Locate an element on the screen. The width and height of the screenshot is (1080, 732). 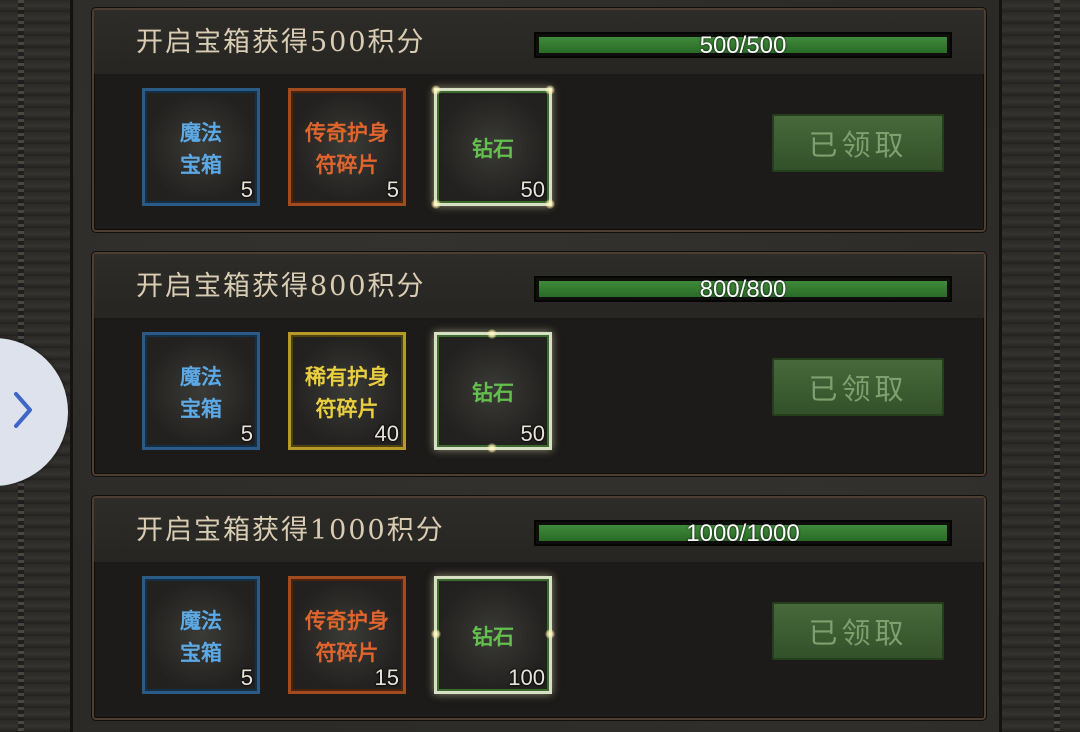
item-name: 稀有护身 符碎片 is located at coordinates (347, 392).